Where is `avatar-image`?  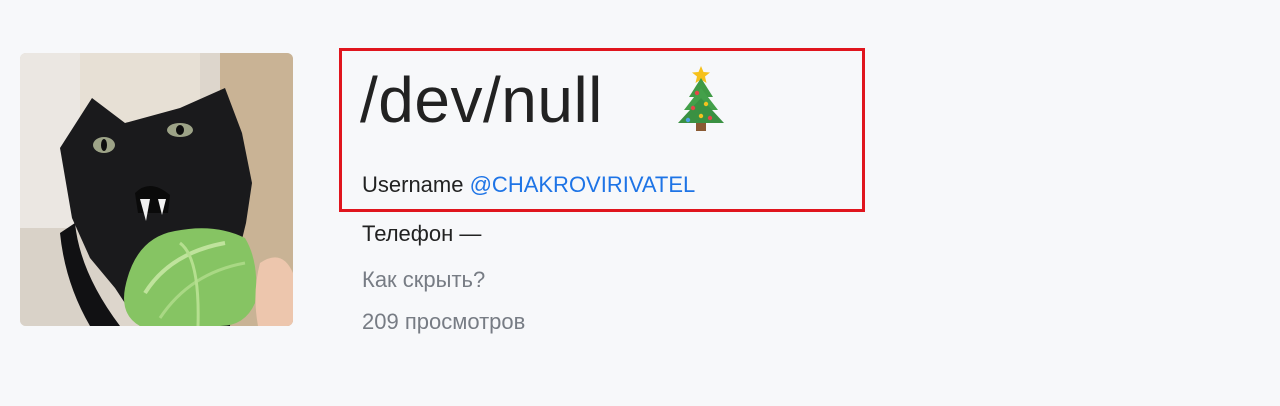 avatar-image is located at coordinates (156, 189).